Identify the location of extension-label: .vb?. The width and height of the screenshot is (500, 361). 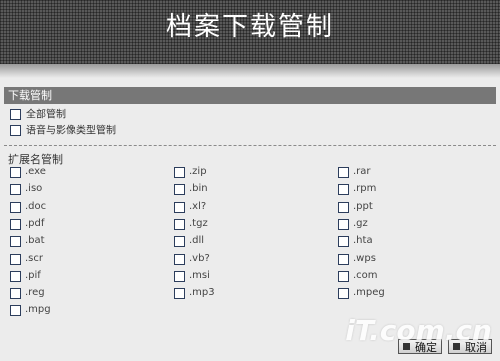
(199, 258).